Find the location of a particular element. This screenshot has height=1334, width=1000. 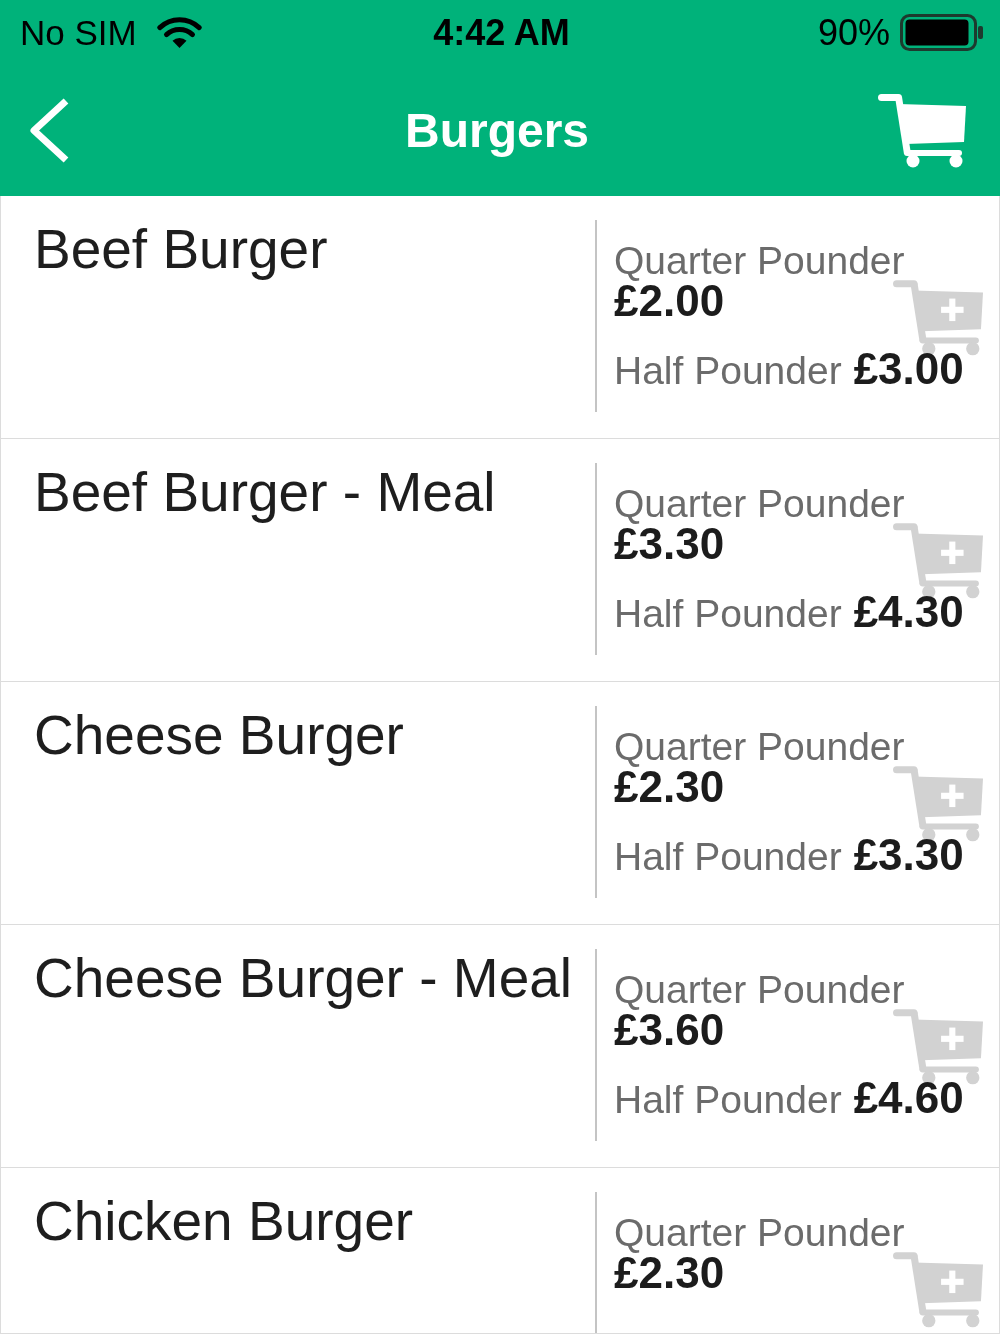

clock-time: 4:42 AM is located at coordinates (501, 32).